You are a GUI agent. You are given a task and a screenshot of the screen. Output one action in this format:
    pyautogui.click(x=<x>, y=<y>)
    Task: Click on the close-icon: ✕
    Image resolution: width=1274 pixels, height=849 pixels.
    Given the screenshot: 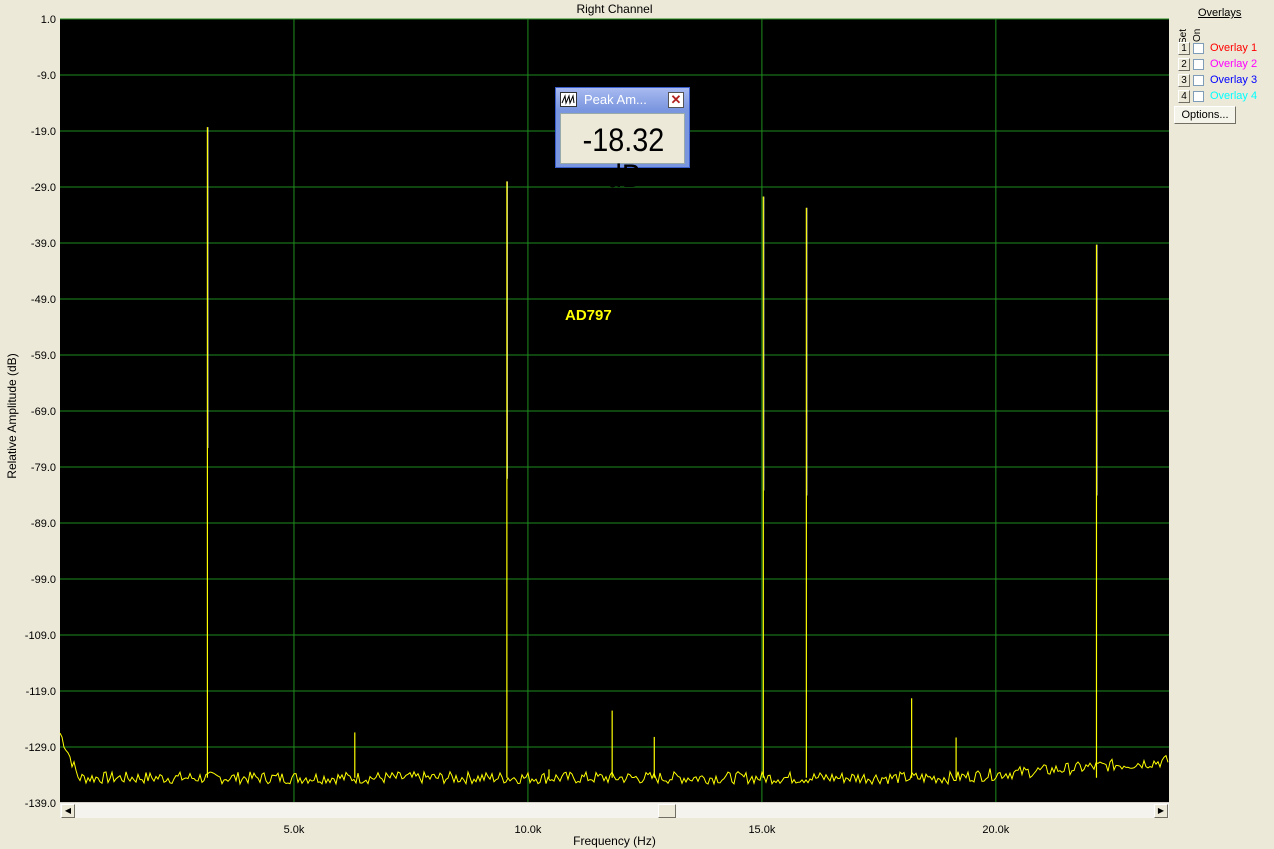 What is the action you would take?
    pyautogui.click(x=676, y=100)
    